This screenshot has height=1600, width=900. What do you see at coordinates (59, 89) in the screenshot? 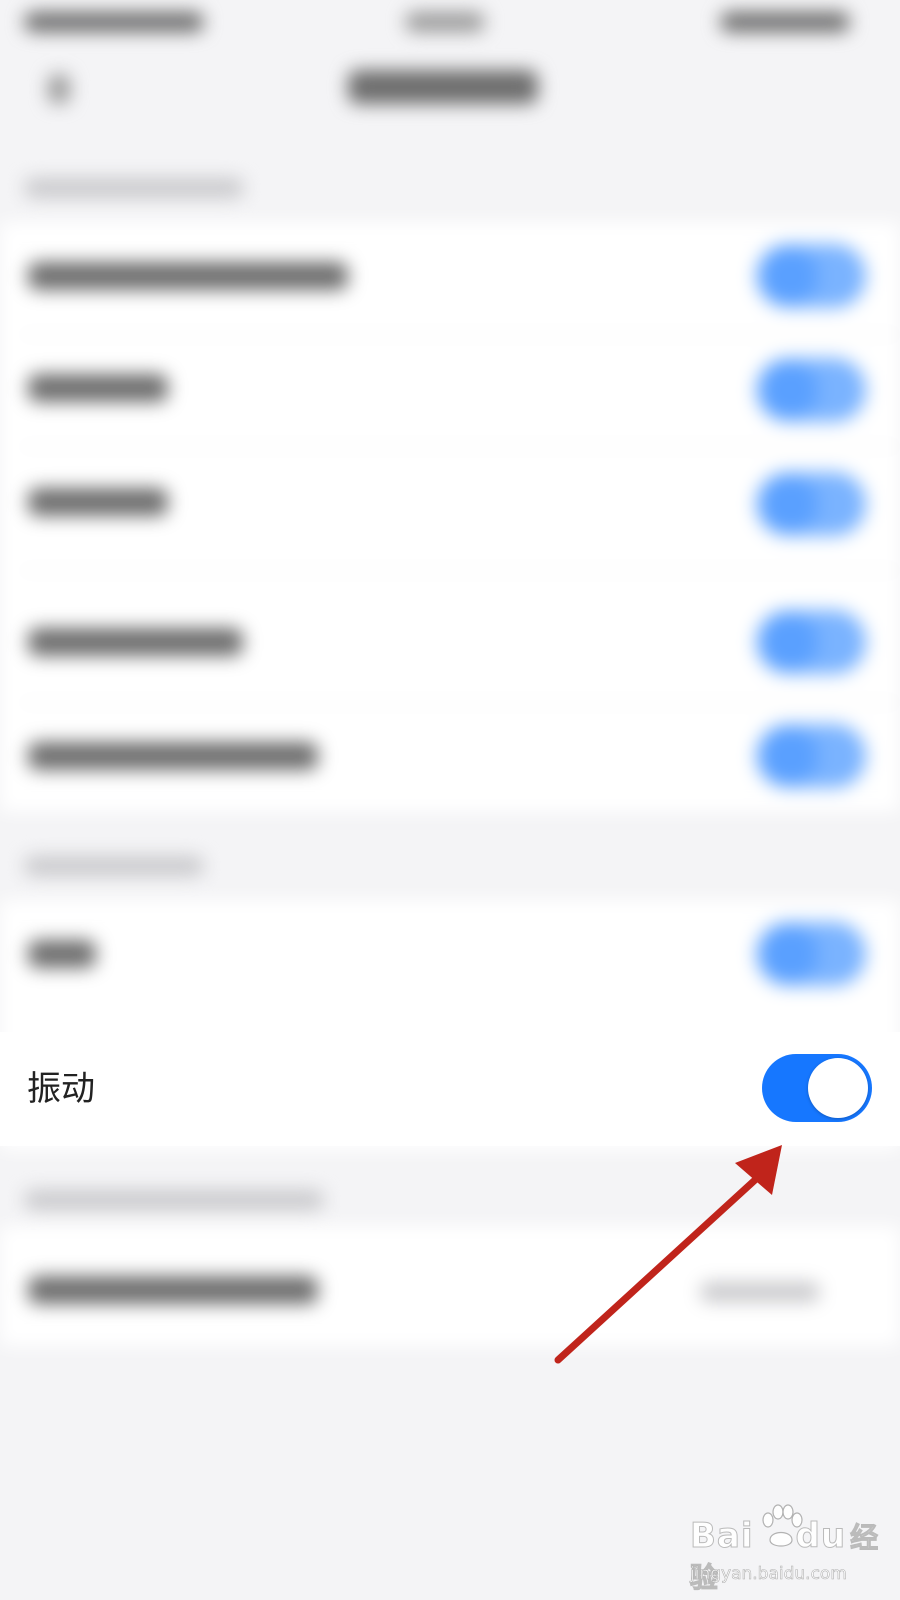
I see `nav-back-icon` at bounding box center [59, 89].